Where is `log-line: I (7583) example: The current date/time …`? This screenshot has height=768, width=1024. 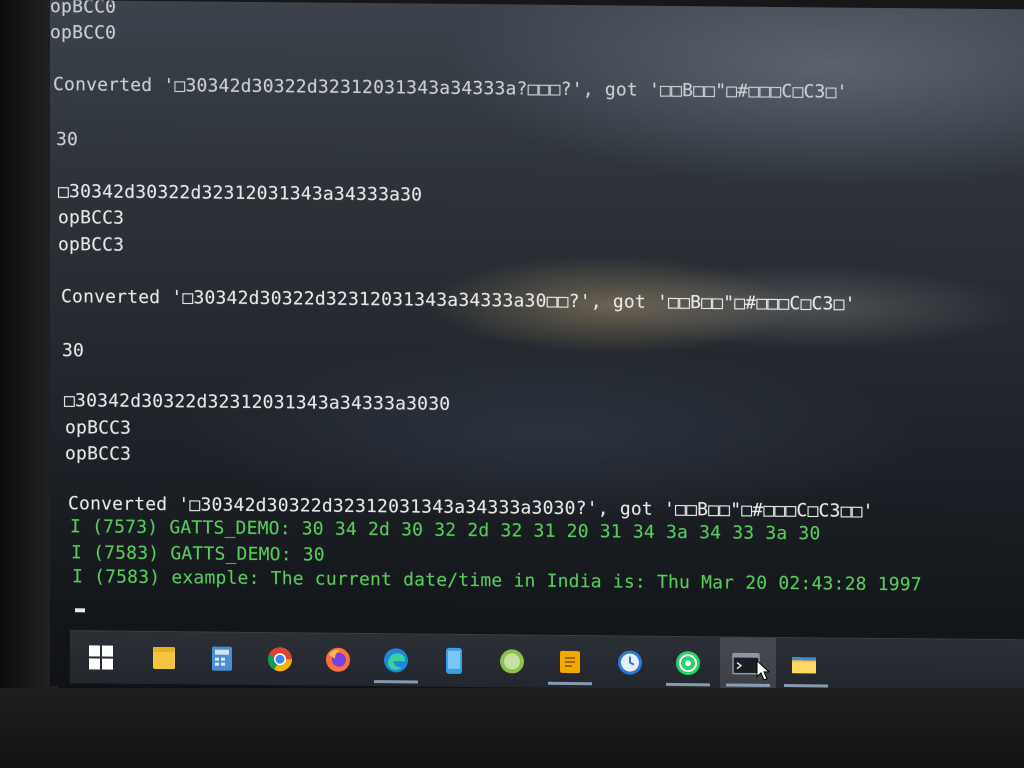 log-line: I (7583) example: The current date/time … is located at coordinates (497, 581).